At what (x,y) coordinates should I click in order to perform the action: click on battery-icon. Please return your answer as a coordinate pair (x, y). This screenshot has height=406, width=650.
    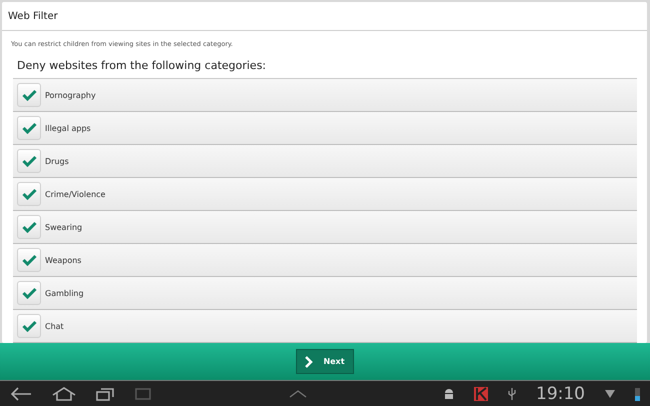
    Looking at the image, I should click on (637, 393).